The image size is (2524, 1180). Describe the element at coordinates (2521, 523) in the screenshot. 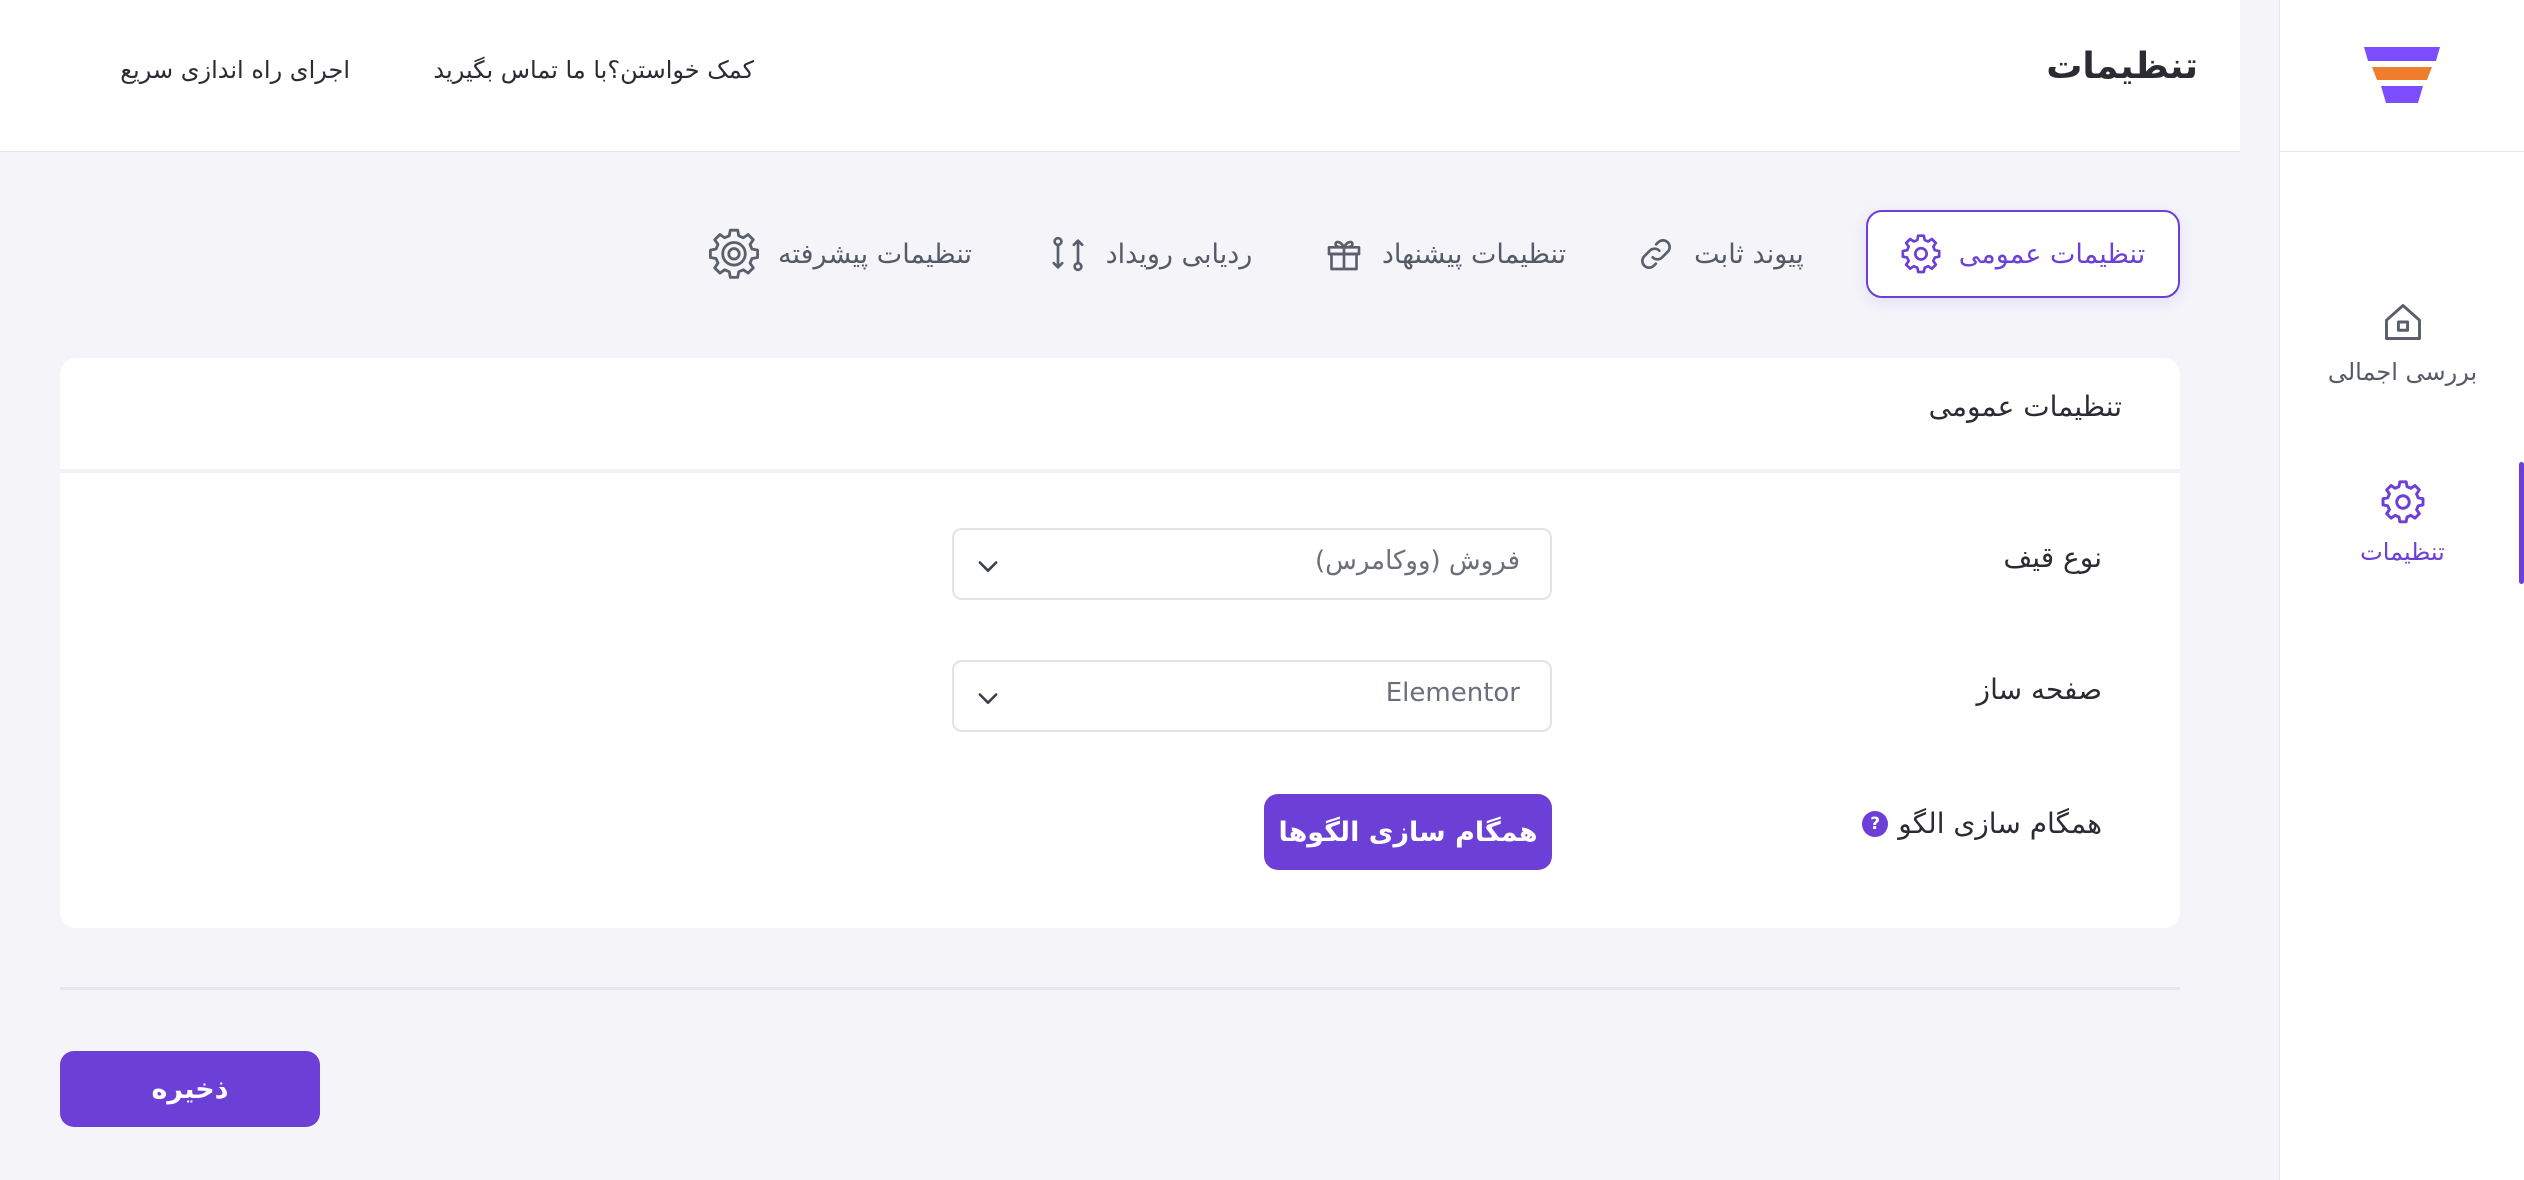

I see `active-indicator` at that location.